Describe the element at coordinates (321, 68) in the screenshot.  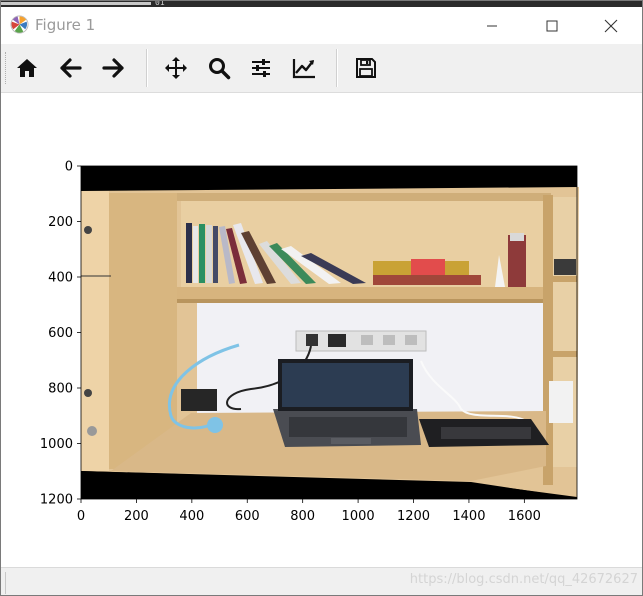
I see `navigation-toolbar` at that location.